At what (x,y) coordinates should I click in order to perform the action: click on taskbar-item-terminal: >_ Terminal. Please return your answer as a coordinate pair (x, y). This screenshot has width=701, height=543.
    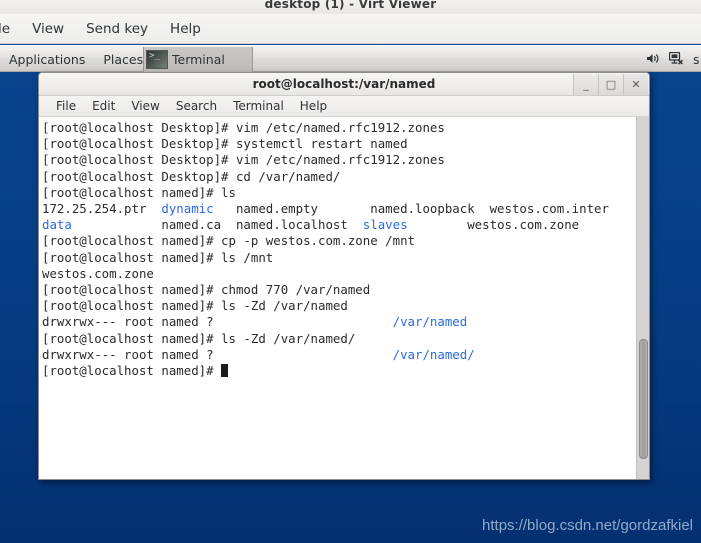
    Looking at the image, I should click on (198, 59).